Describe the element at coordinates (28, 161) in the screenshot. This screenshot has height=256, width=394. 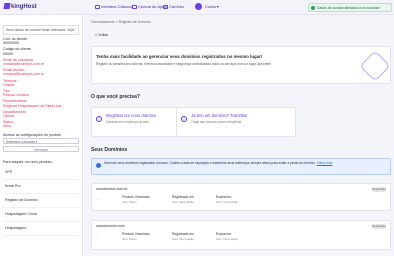
I see `new-product-label: Para adquirir um novo produto:` at that location.